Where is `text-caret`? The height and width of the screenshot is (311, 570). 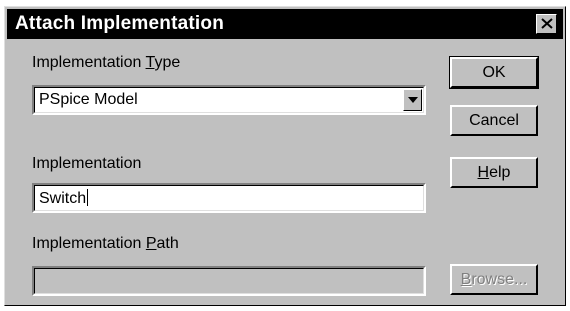
text-caret is located at coordinates (88, 197).